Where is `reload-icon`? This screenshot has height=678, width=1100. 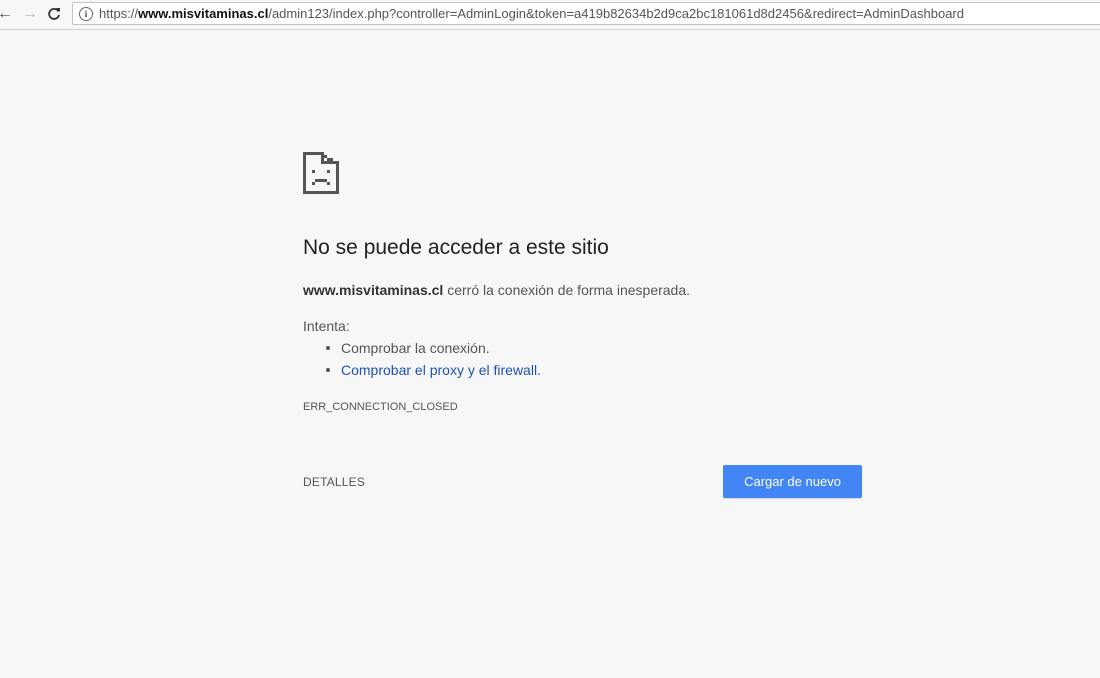
reload-icon is located at coordinates (54, 14).